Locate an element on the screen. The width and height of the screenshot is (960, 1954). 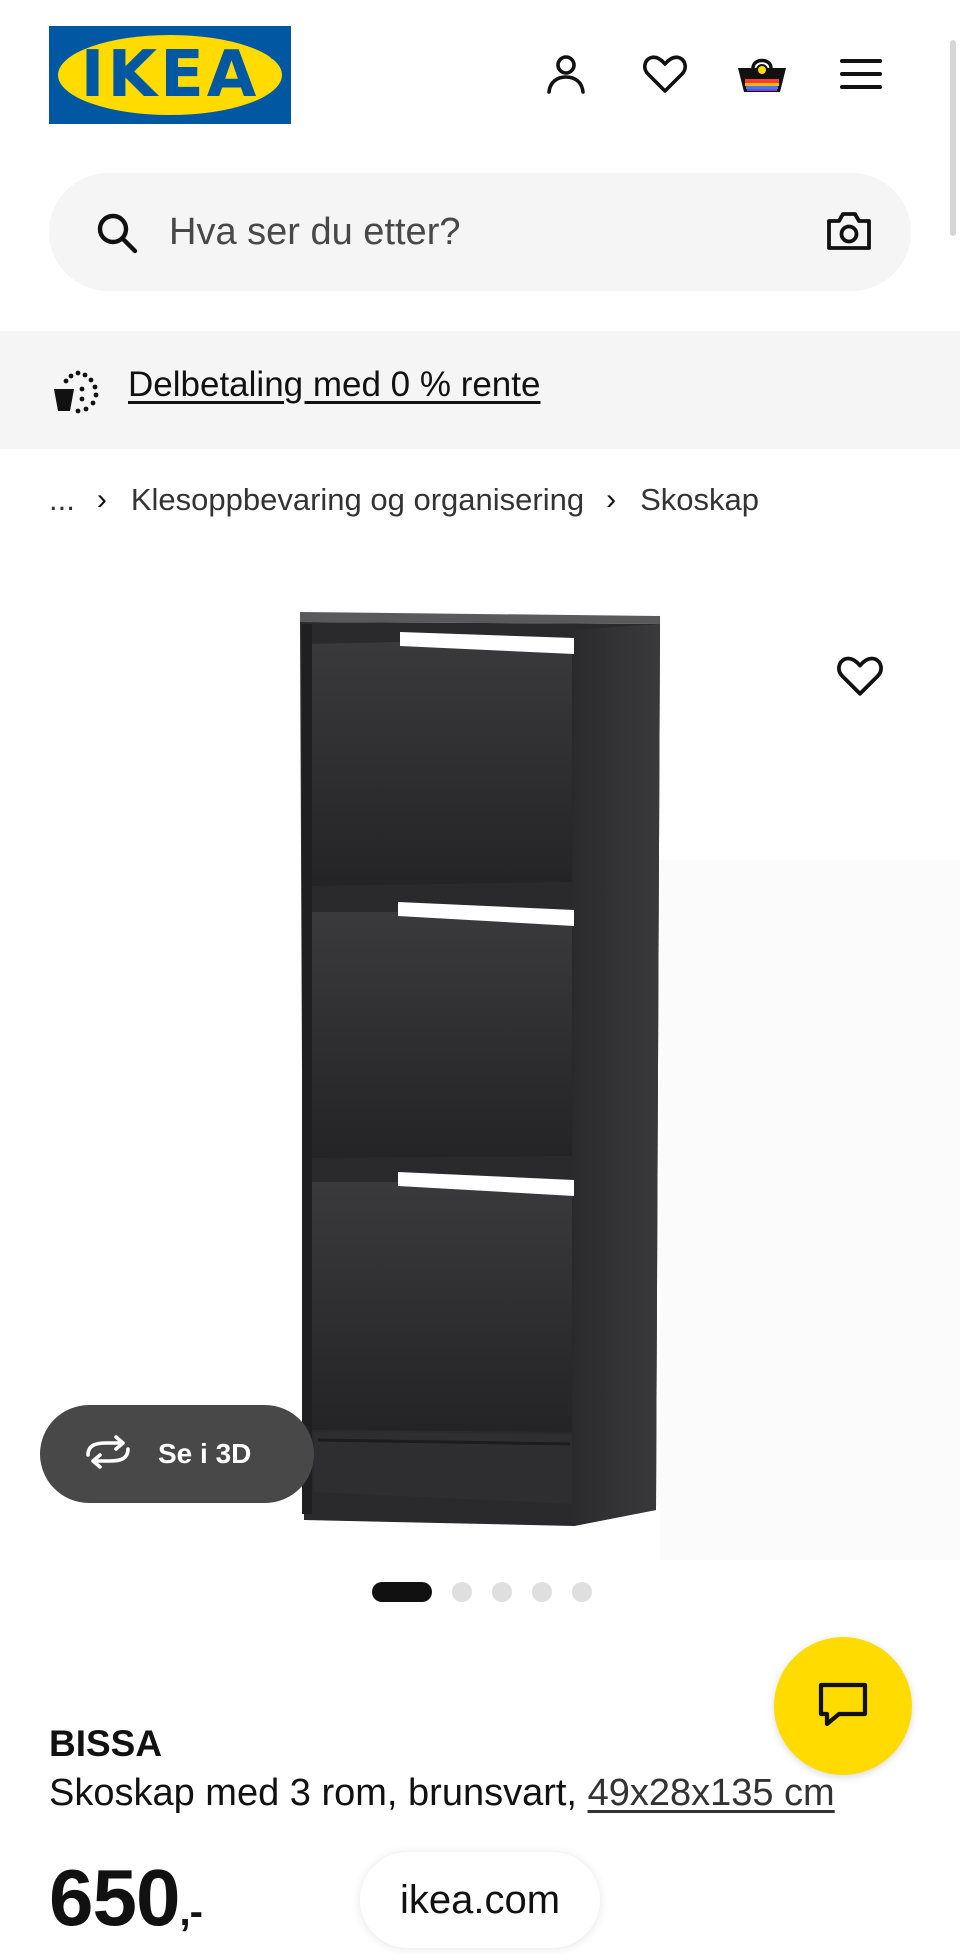
price-value: 650 is located at coordinates (114, 1897).